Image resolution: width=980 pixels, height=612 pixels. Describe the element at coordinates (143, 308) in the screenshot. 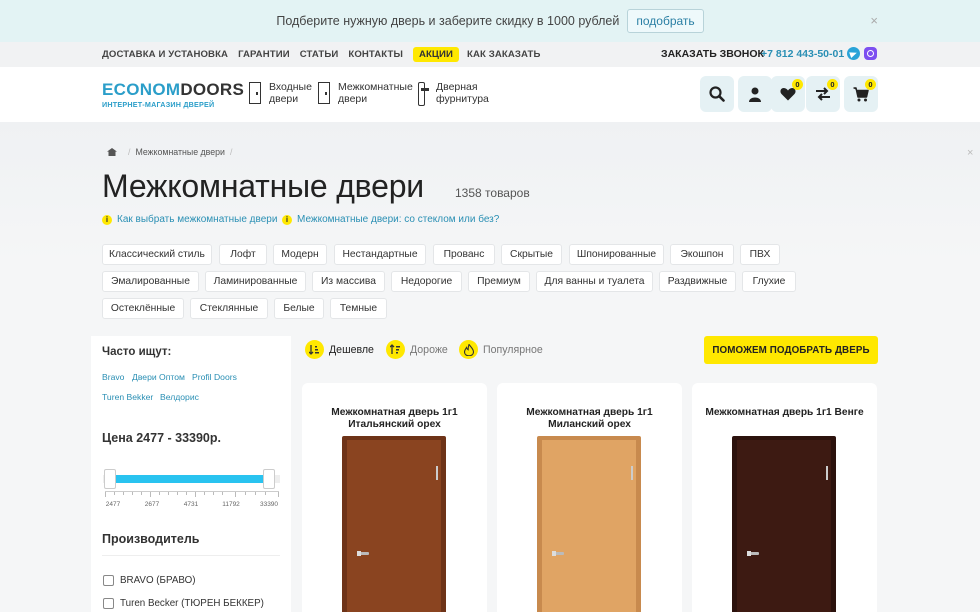

I see `tag-glazed: Остеклённые` at that location.